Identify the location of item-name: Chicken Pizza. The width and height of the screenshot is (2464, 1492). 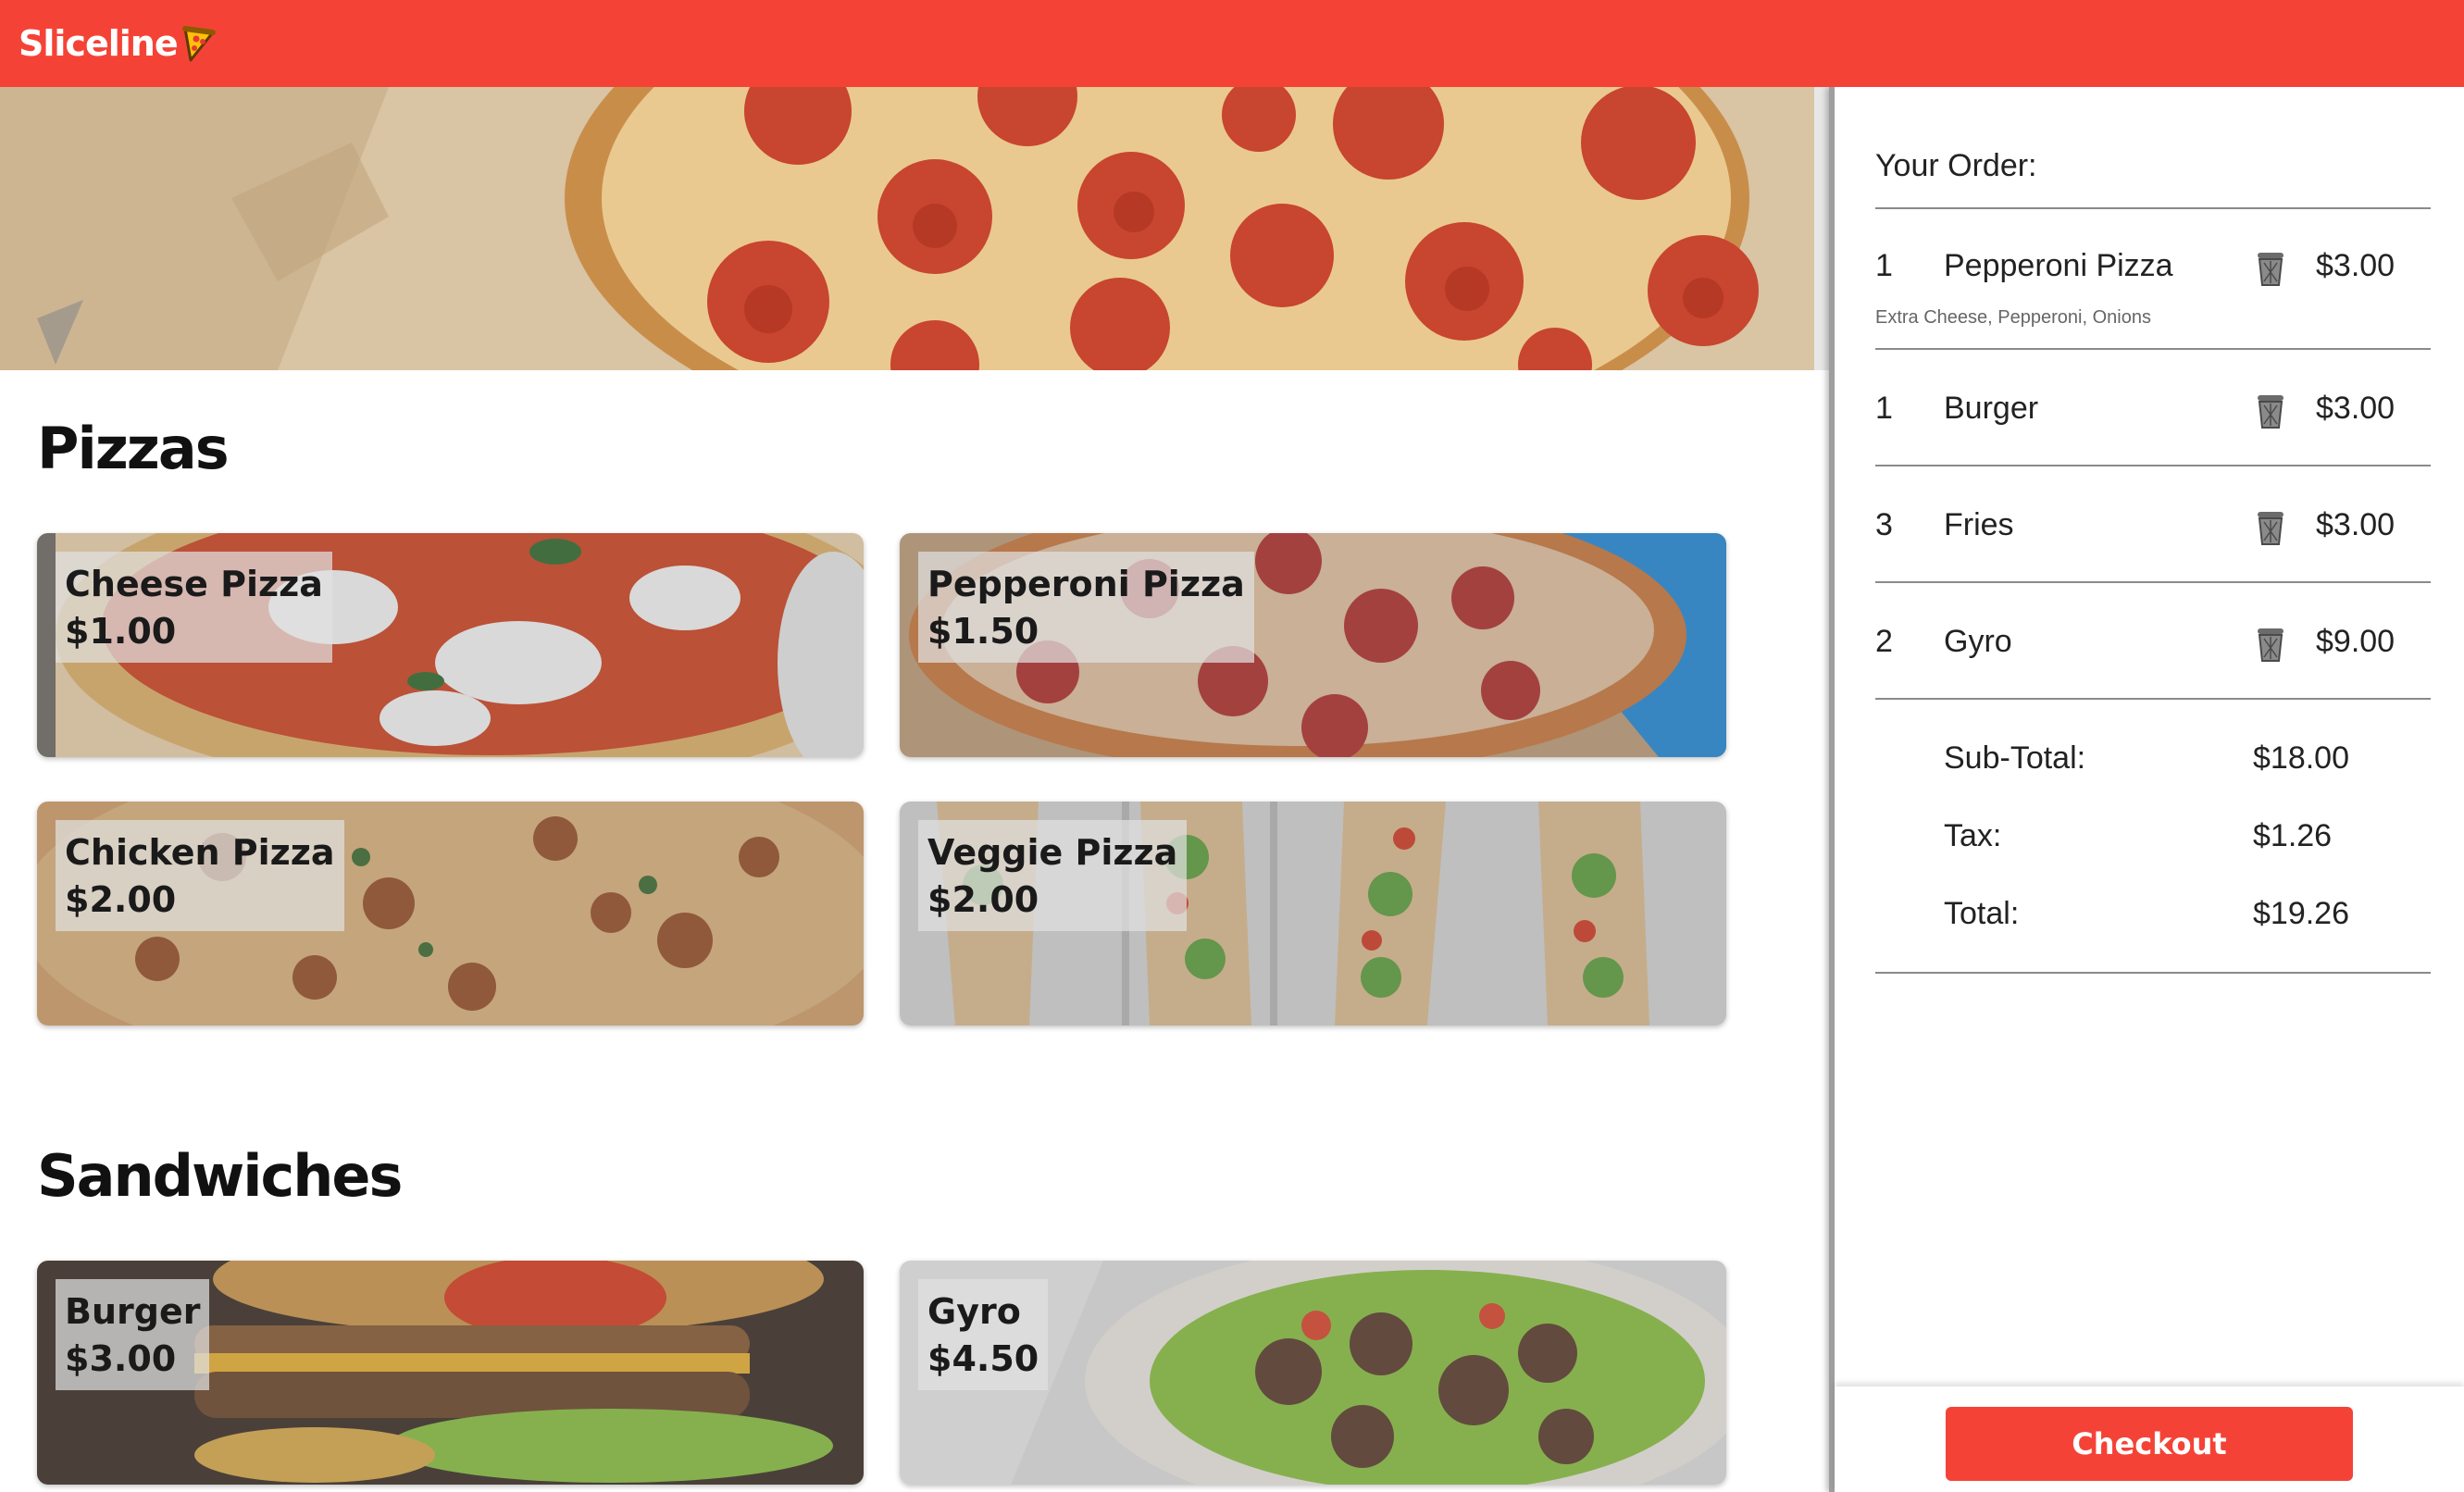
(200, 852).